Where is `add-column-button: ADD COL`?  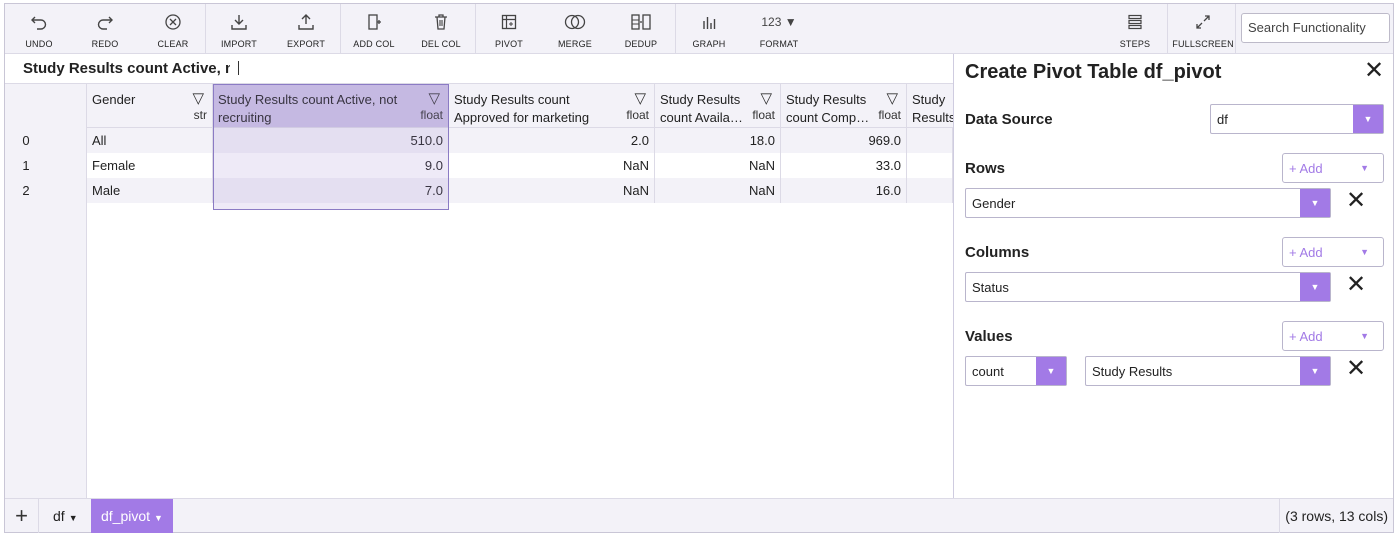 add-column-button: ADD COL is located at coordinates (374, 29).